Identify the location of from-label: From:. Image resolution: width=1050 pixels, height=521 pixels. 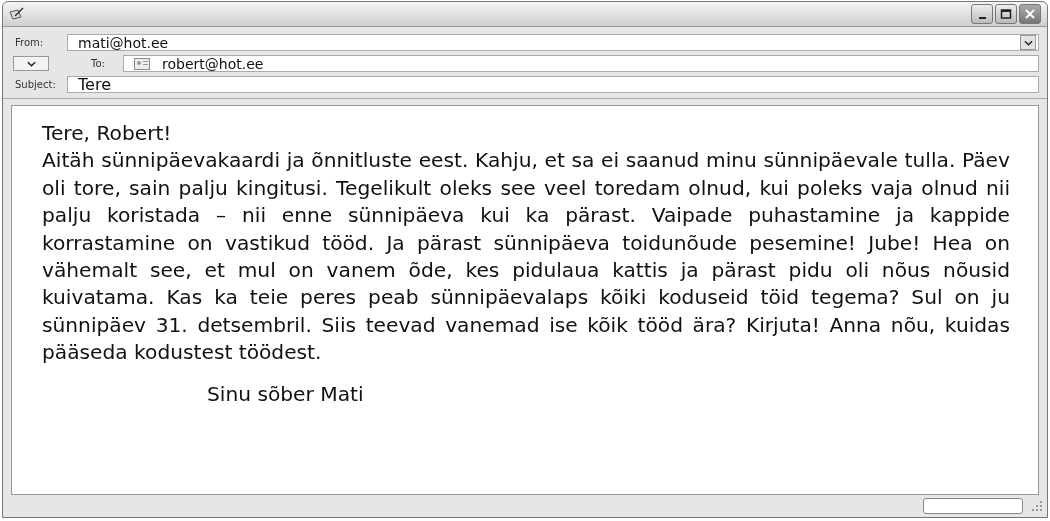
(30, 42).